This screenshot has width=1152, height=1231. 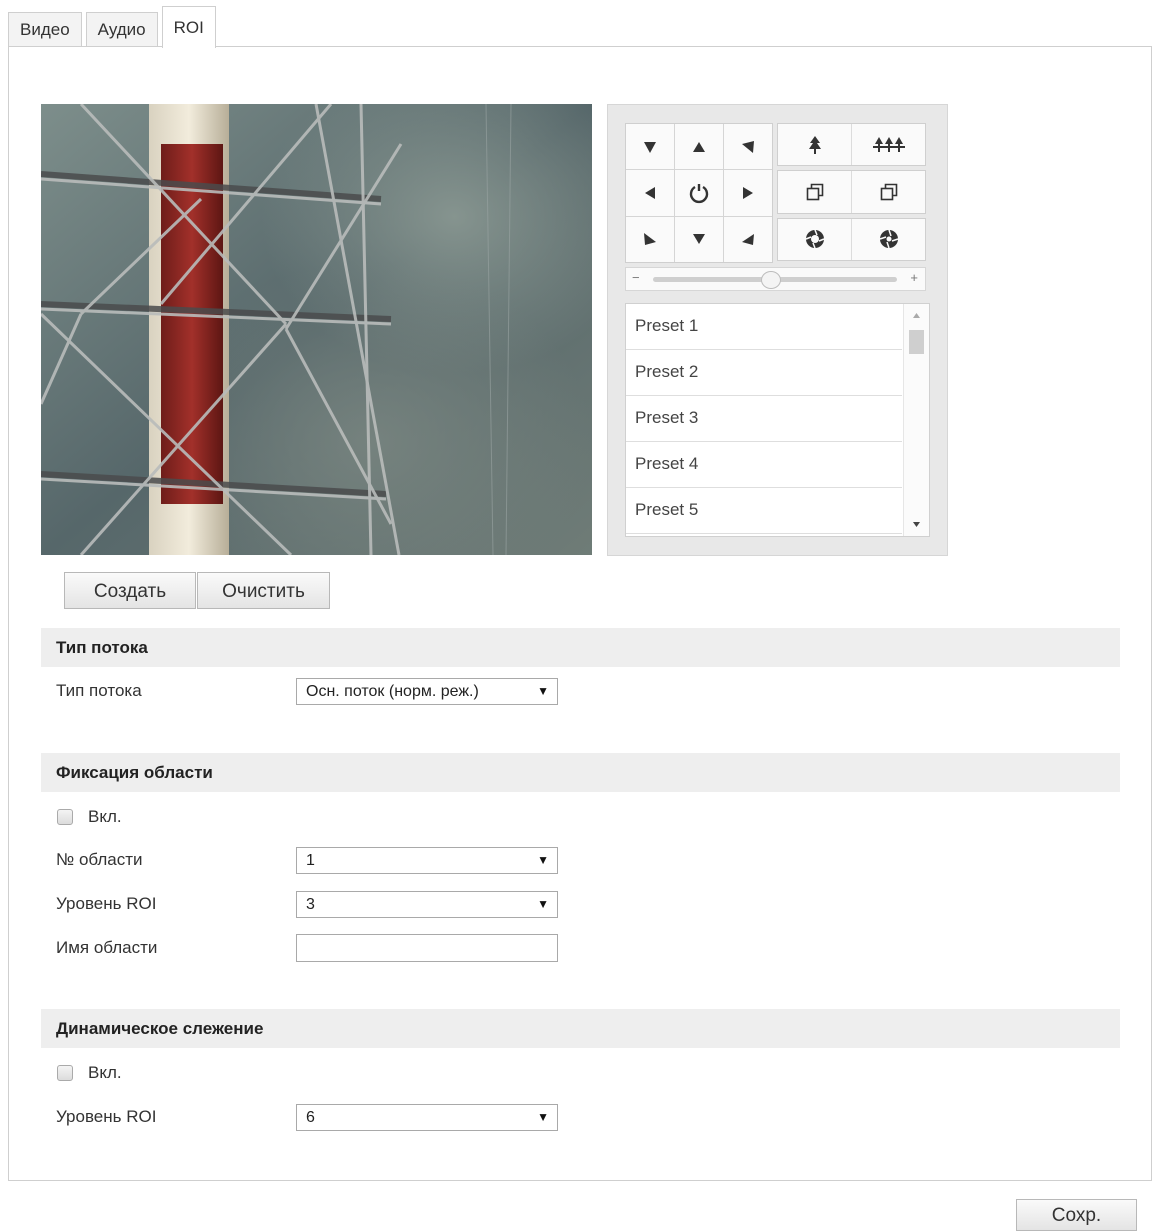 What do you see at coordinates (427, 1117) in the screenshot?
I see `dynamic-roi-level-select: 6 ▼` at bounding box center [427, 1117].